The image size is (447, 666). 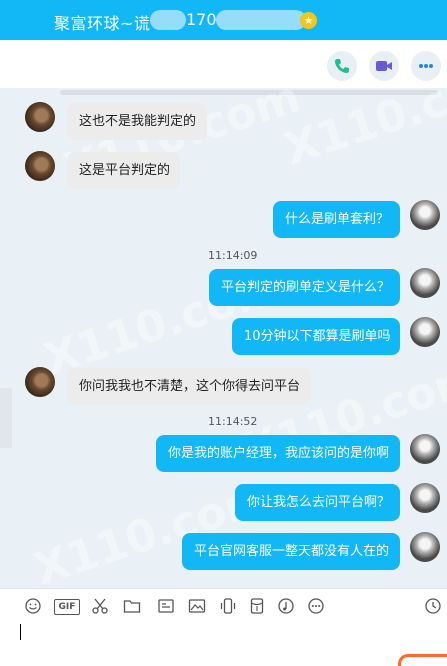 What do you see at coordinates (197, 606) in the screenshot?
I see `image-icon` at bounding box center [197, 606].